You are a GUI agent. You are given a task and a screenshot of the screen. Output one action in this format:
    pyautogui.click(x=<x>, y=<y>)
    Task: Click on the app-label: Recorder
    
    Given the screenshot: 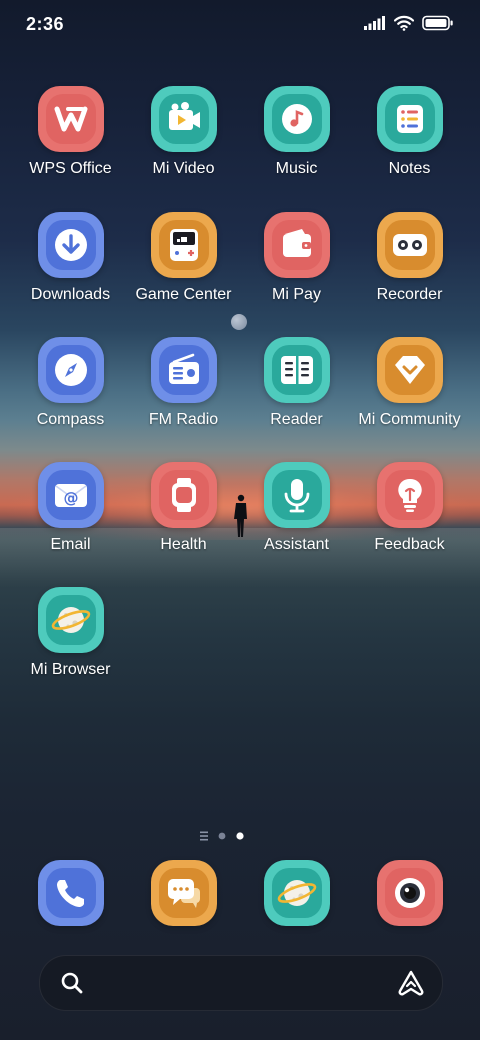 What is the action you would take?
    pyautogui.click(x=409, y=294)
    